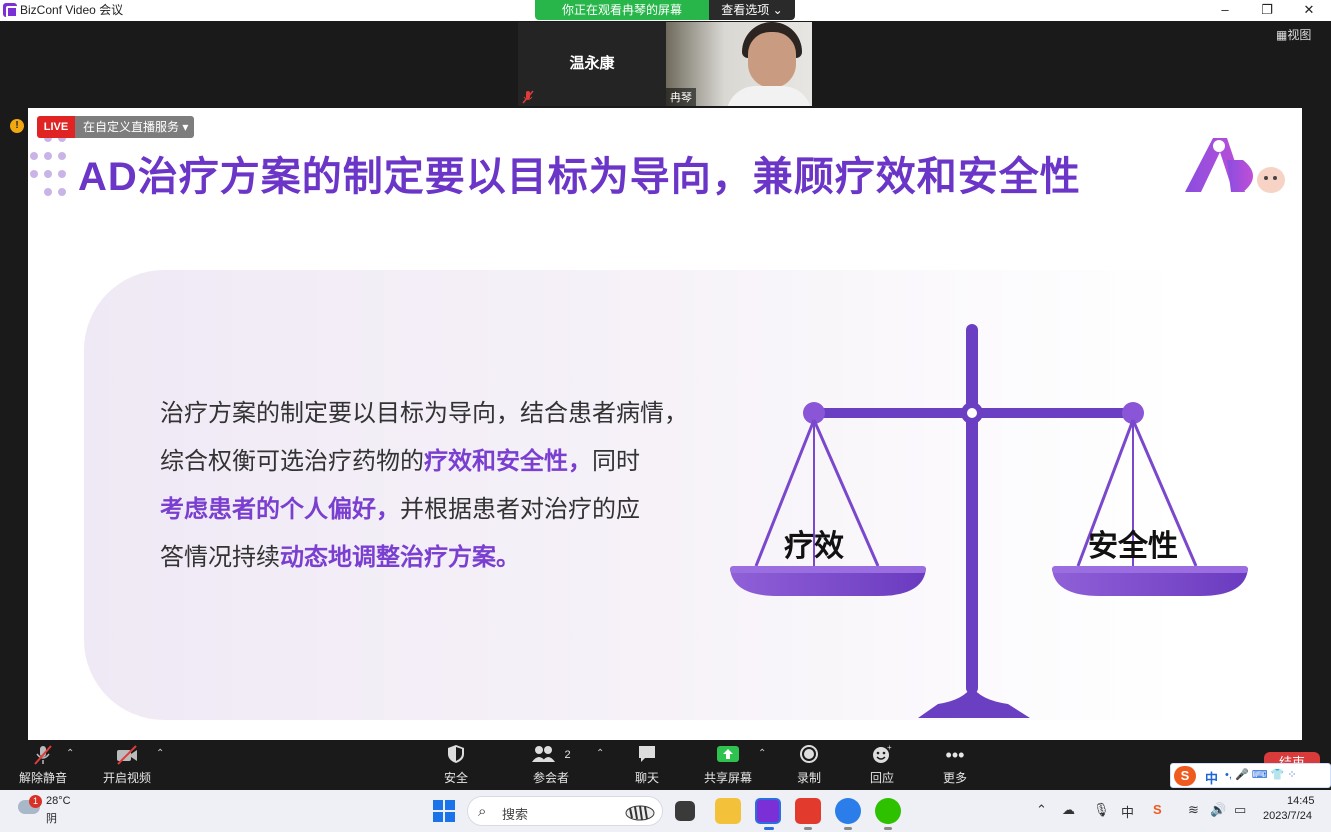 Image resolution: width=1331 pixels, height=832 pixels. I want to click on participant-video-tile: 冉琴, so click(739, 64).